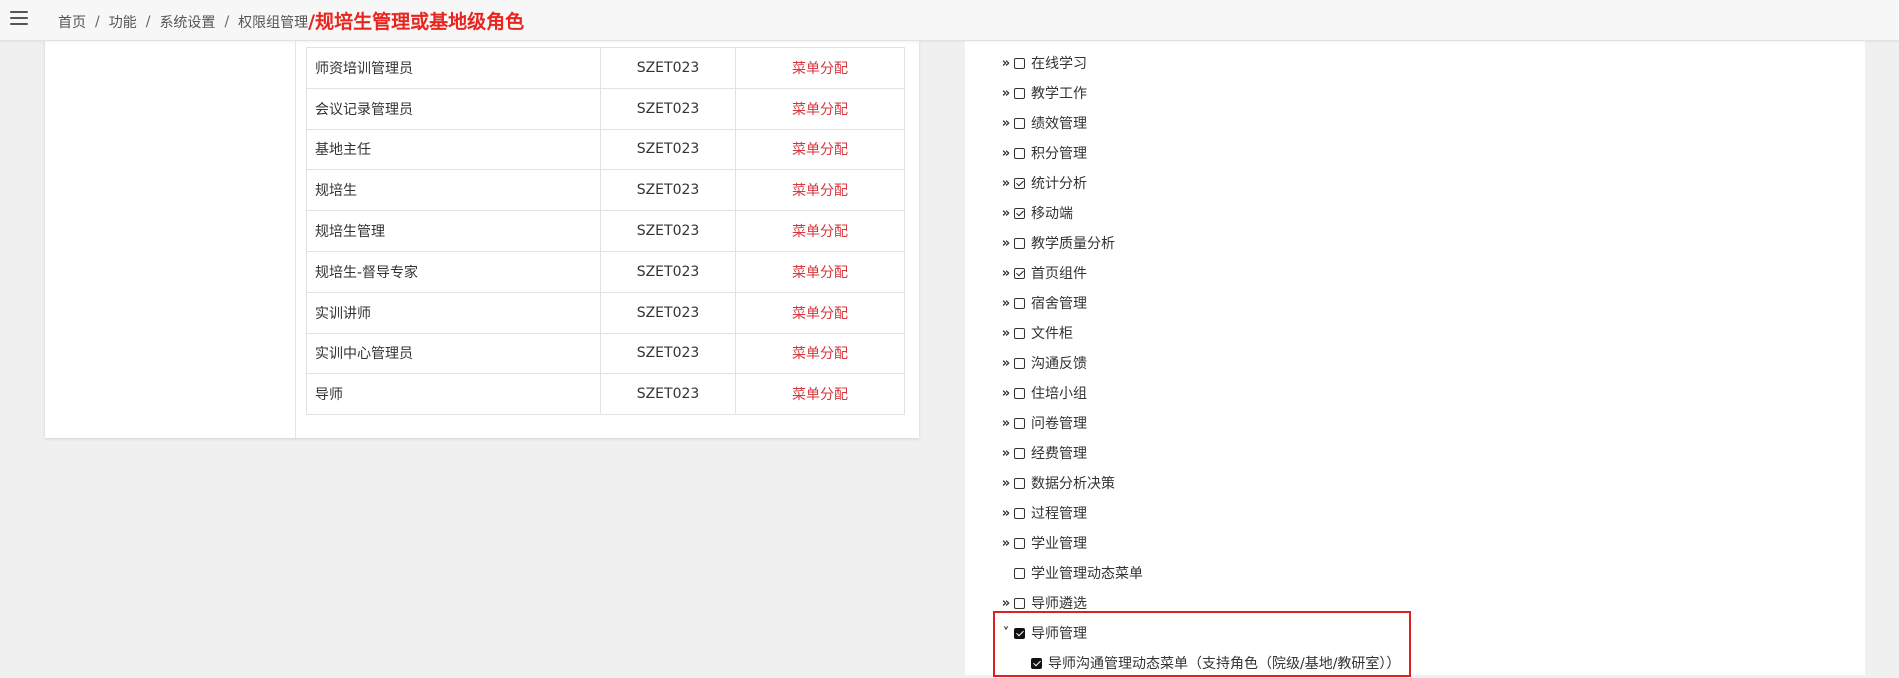  Describe the element at coordinates (453, 394) in the screenshot. I see `role-name: 导师` at that location.